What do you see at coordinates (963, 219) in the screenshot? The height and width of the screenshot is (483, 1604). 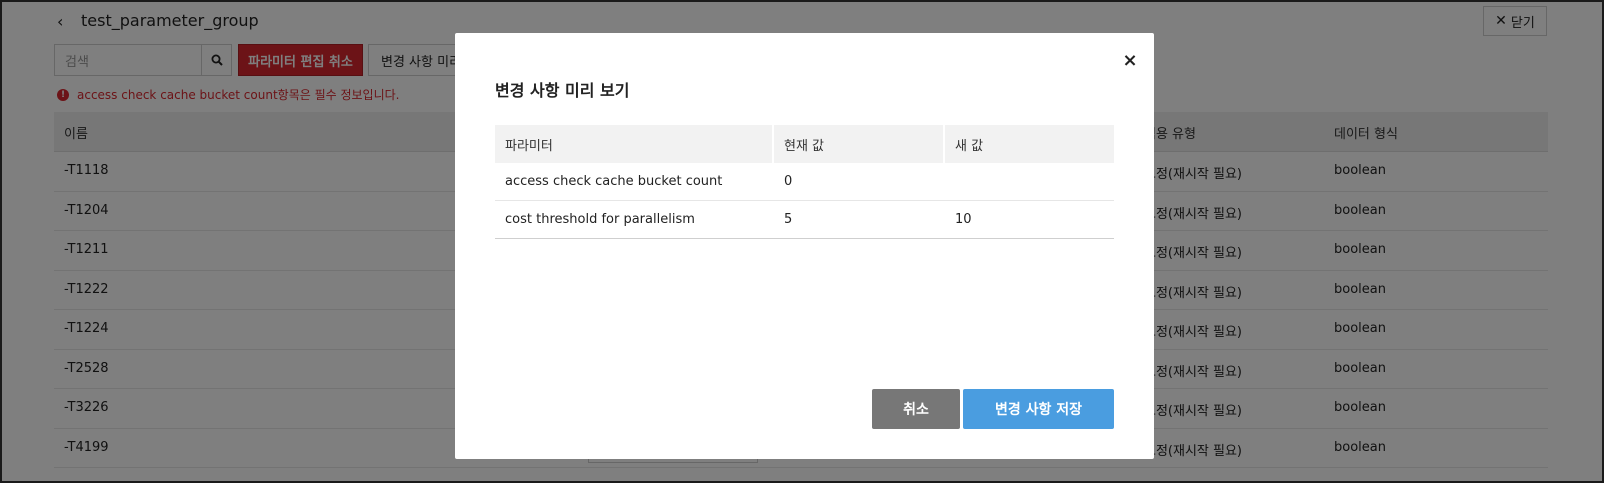 I see `cell-new-value: 10` at bounding box center [963, 219].